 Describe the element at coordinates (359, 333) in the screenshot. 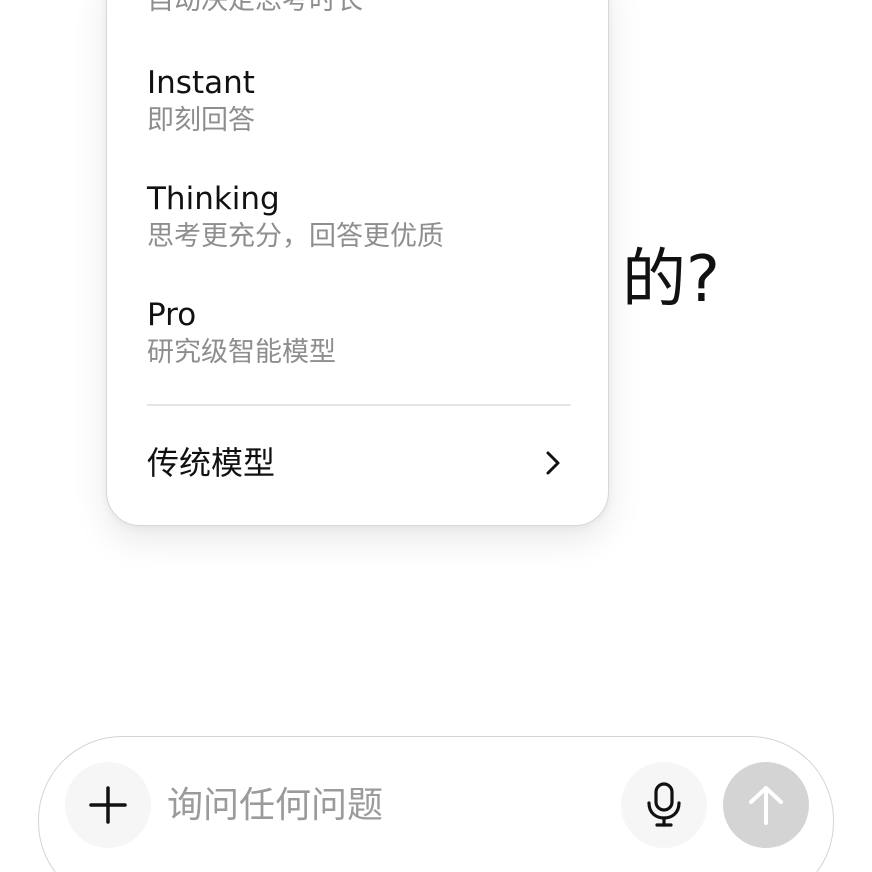

I see `menu-item-pro: Pro 研究级智能模型` at that location.